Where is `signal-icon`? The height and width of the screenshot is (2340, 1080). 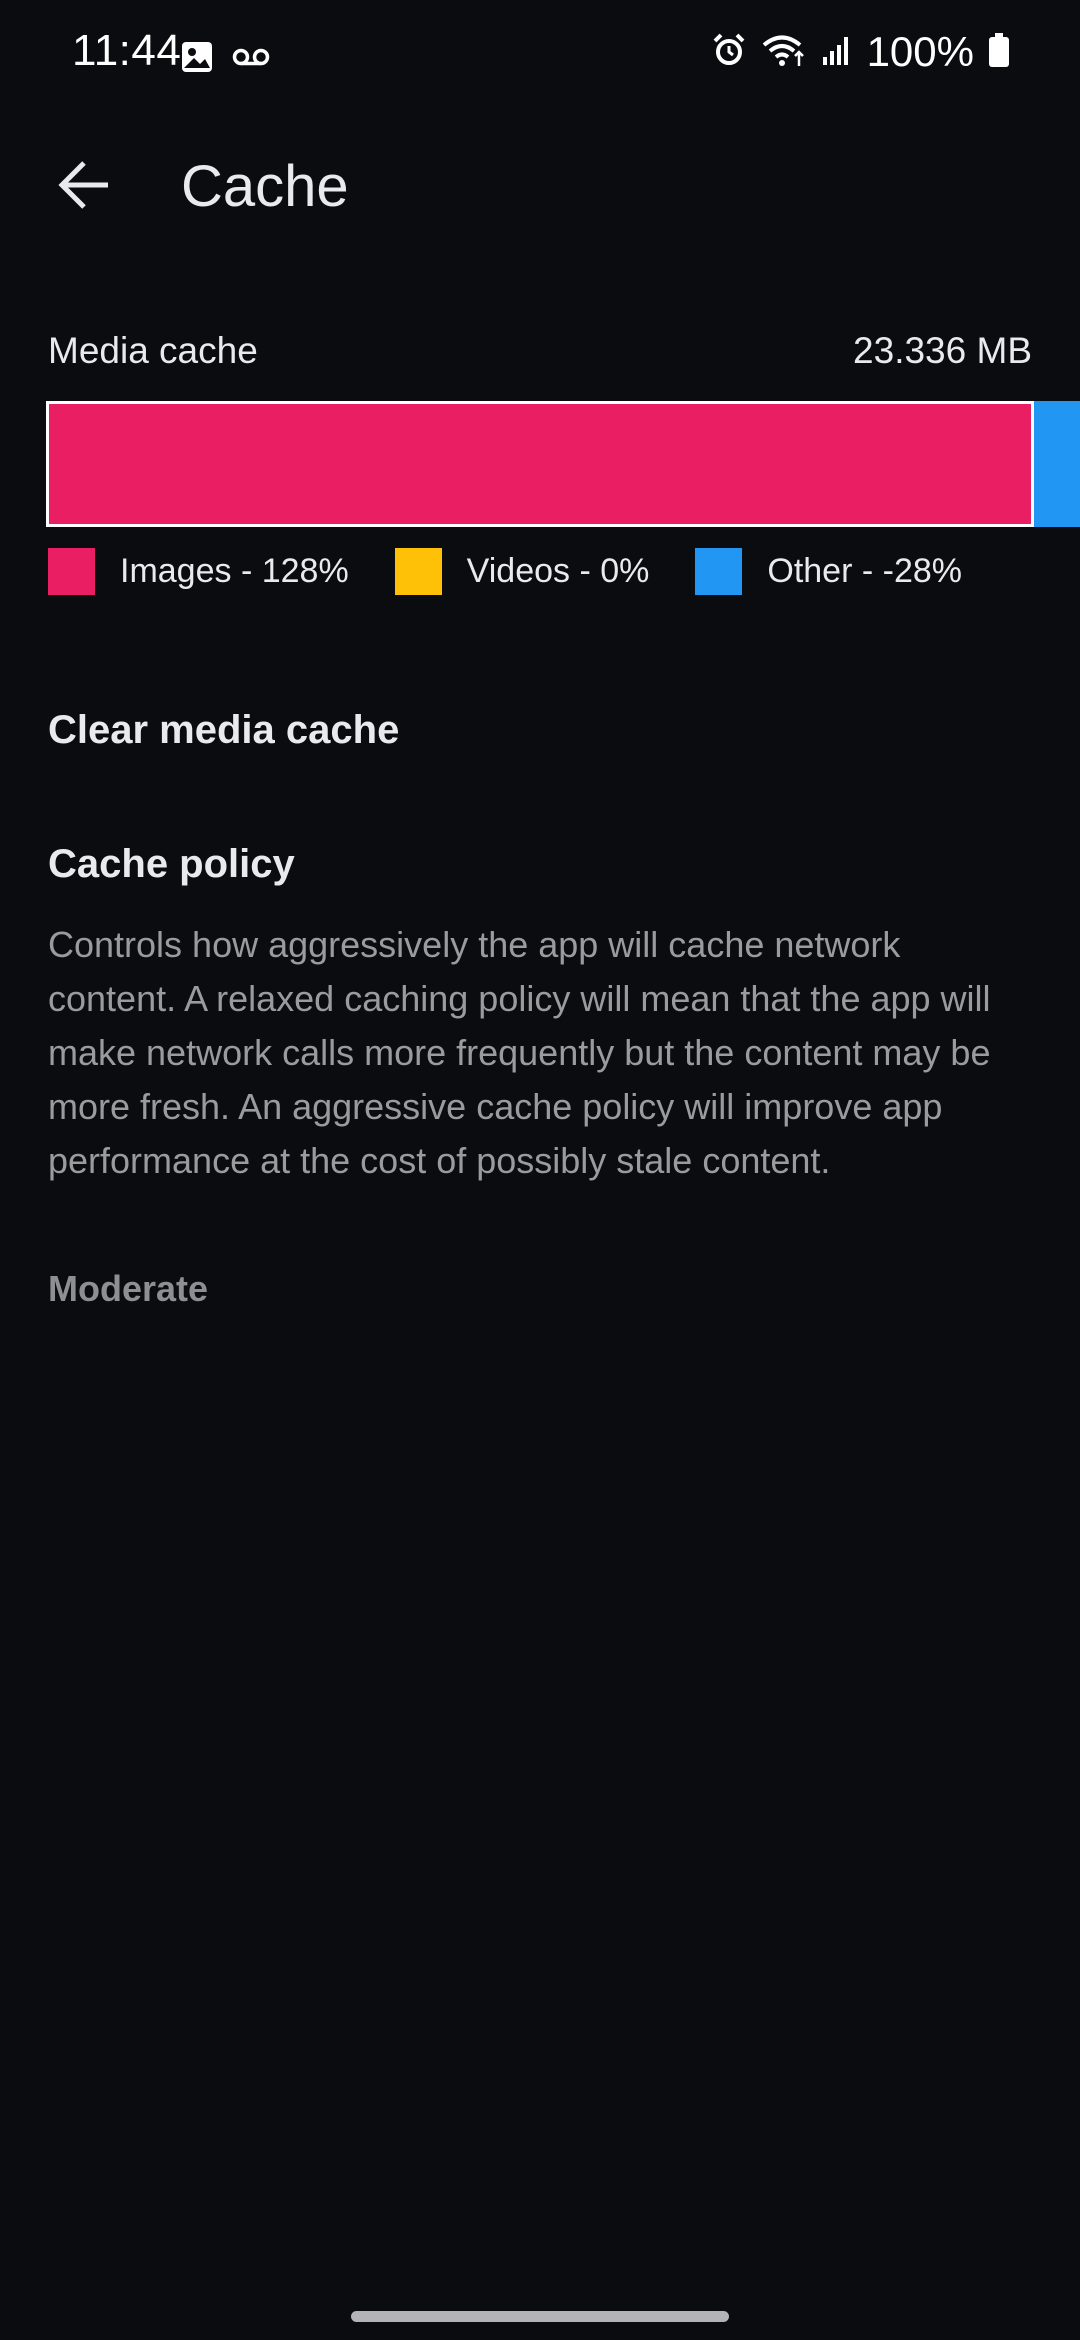
signal-icon is located at coordinates (837, 52).